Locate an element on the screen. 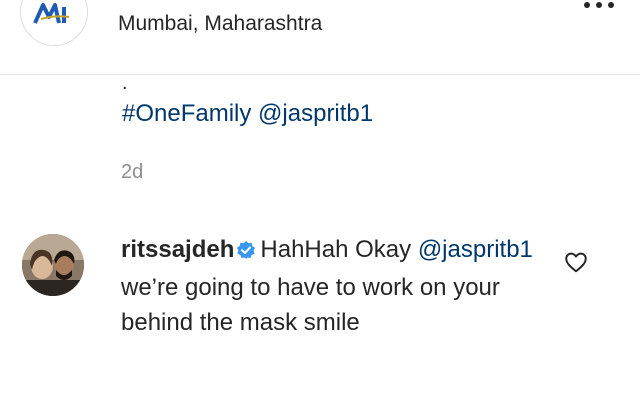 Image resolution: width=640 pixels, height=400 pixels. hashtag-link: #OneFamily is located at coordinates (186, 113).